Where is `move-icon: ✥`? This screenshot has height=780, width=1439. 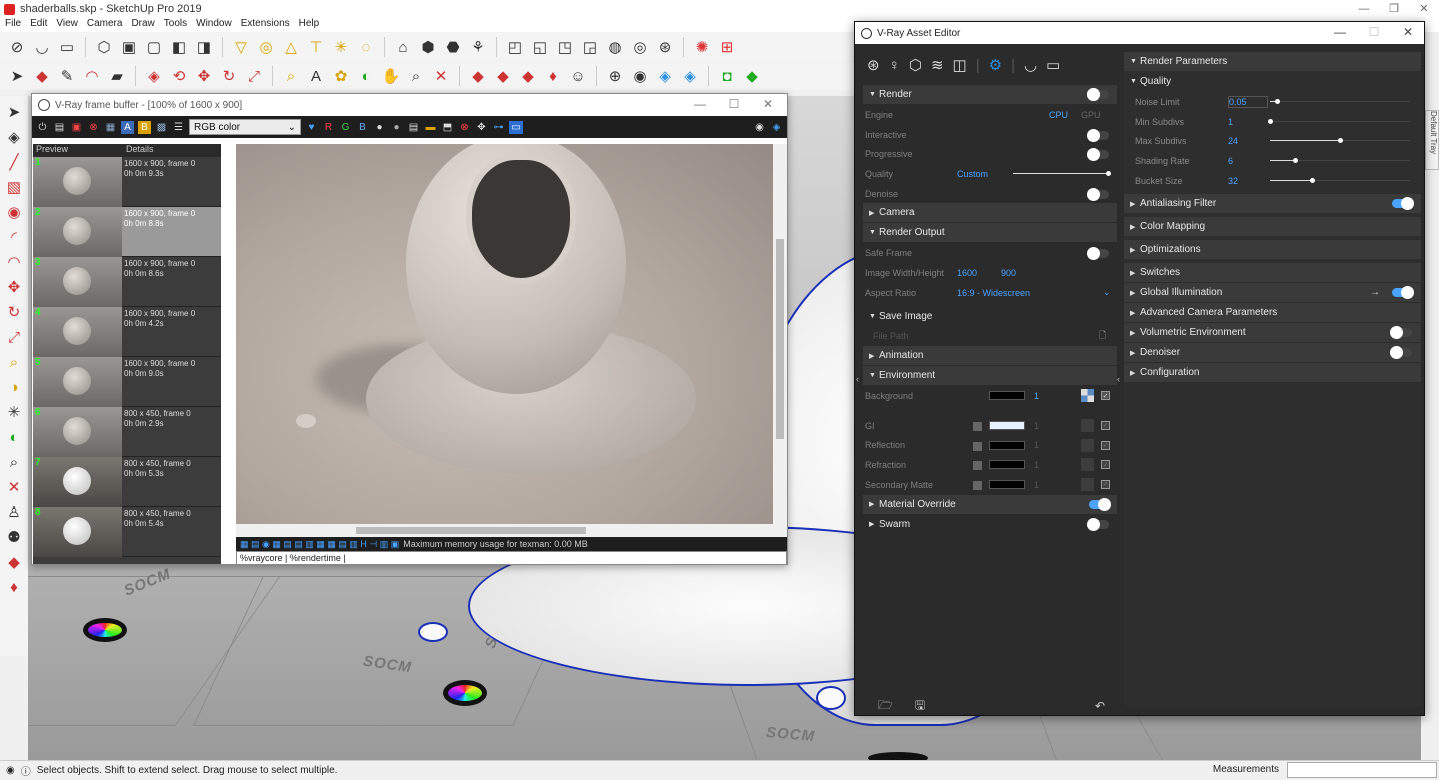 move-icon: ✥ is located at coordinates (204, 76).